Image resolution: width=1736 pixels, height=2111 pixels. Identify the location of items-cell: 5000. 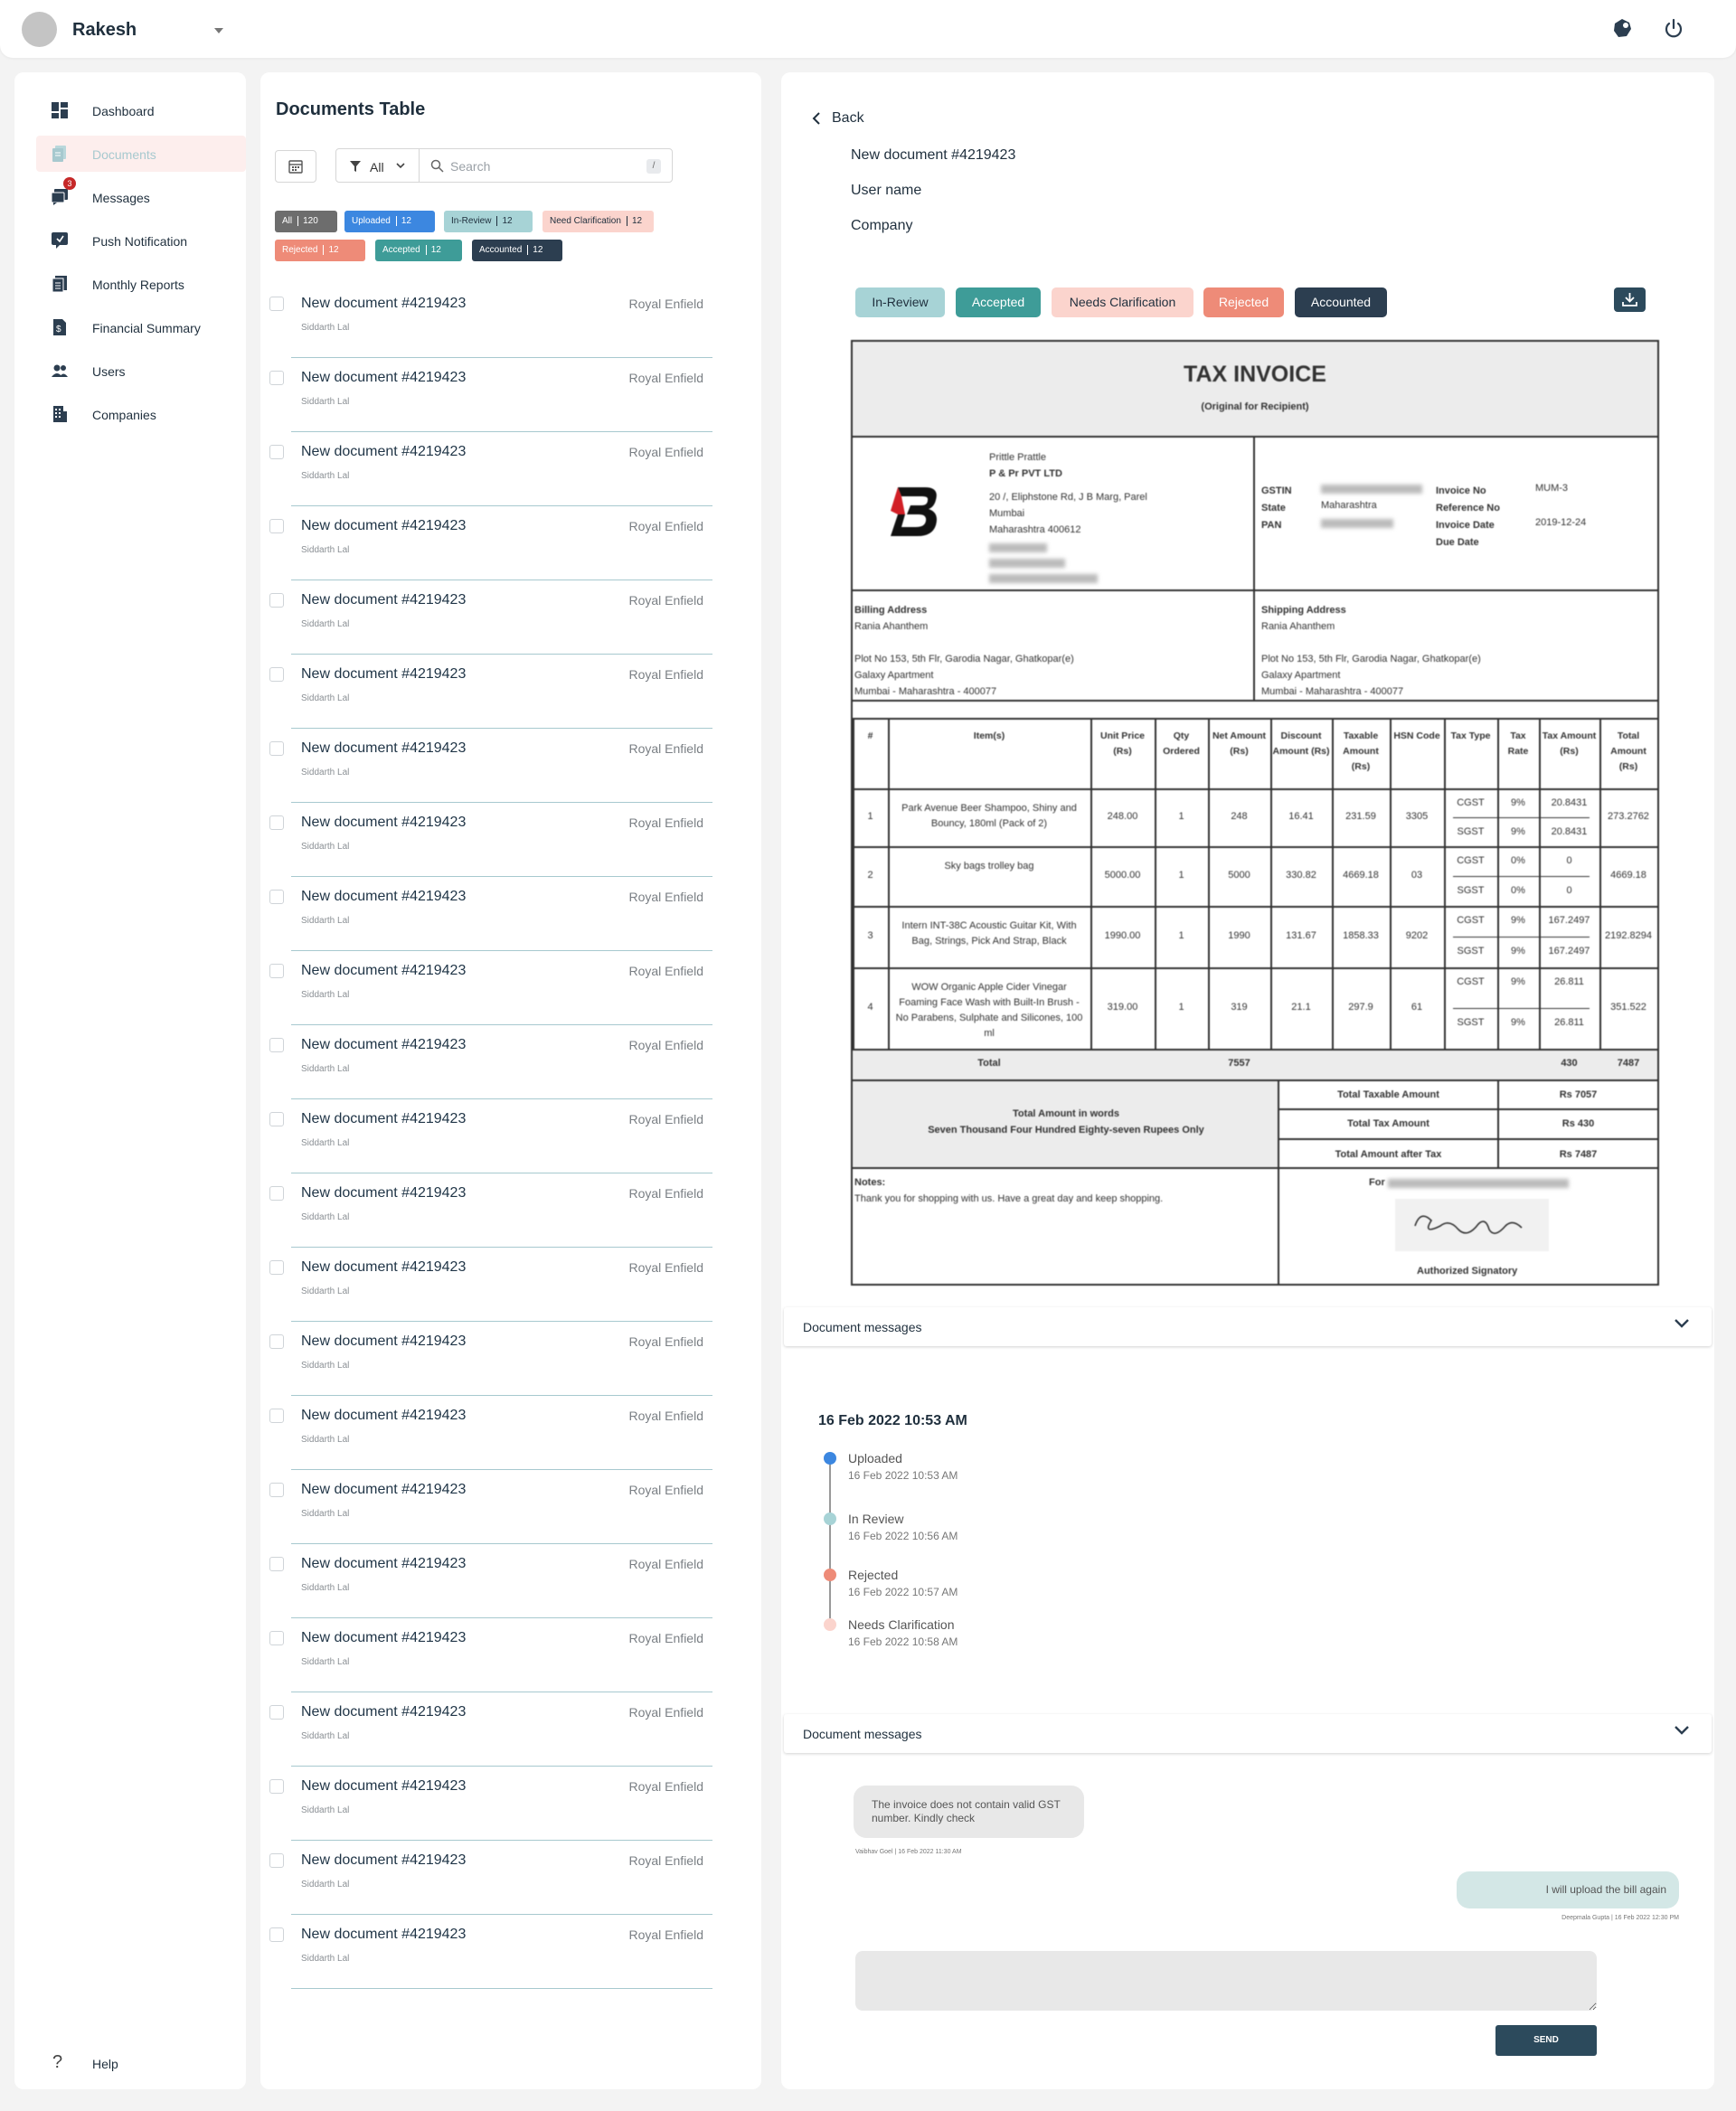
(1239, 876).